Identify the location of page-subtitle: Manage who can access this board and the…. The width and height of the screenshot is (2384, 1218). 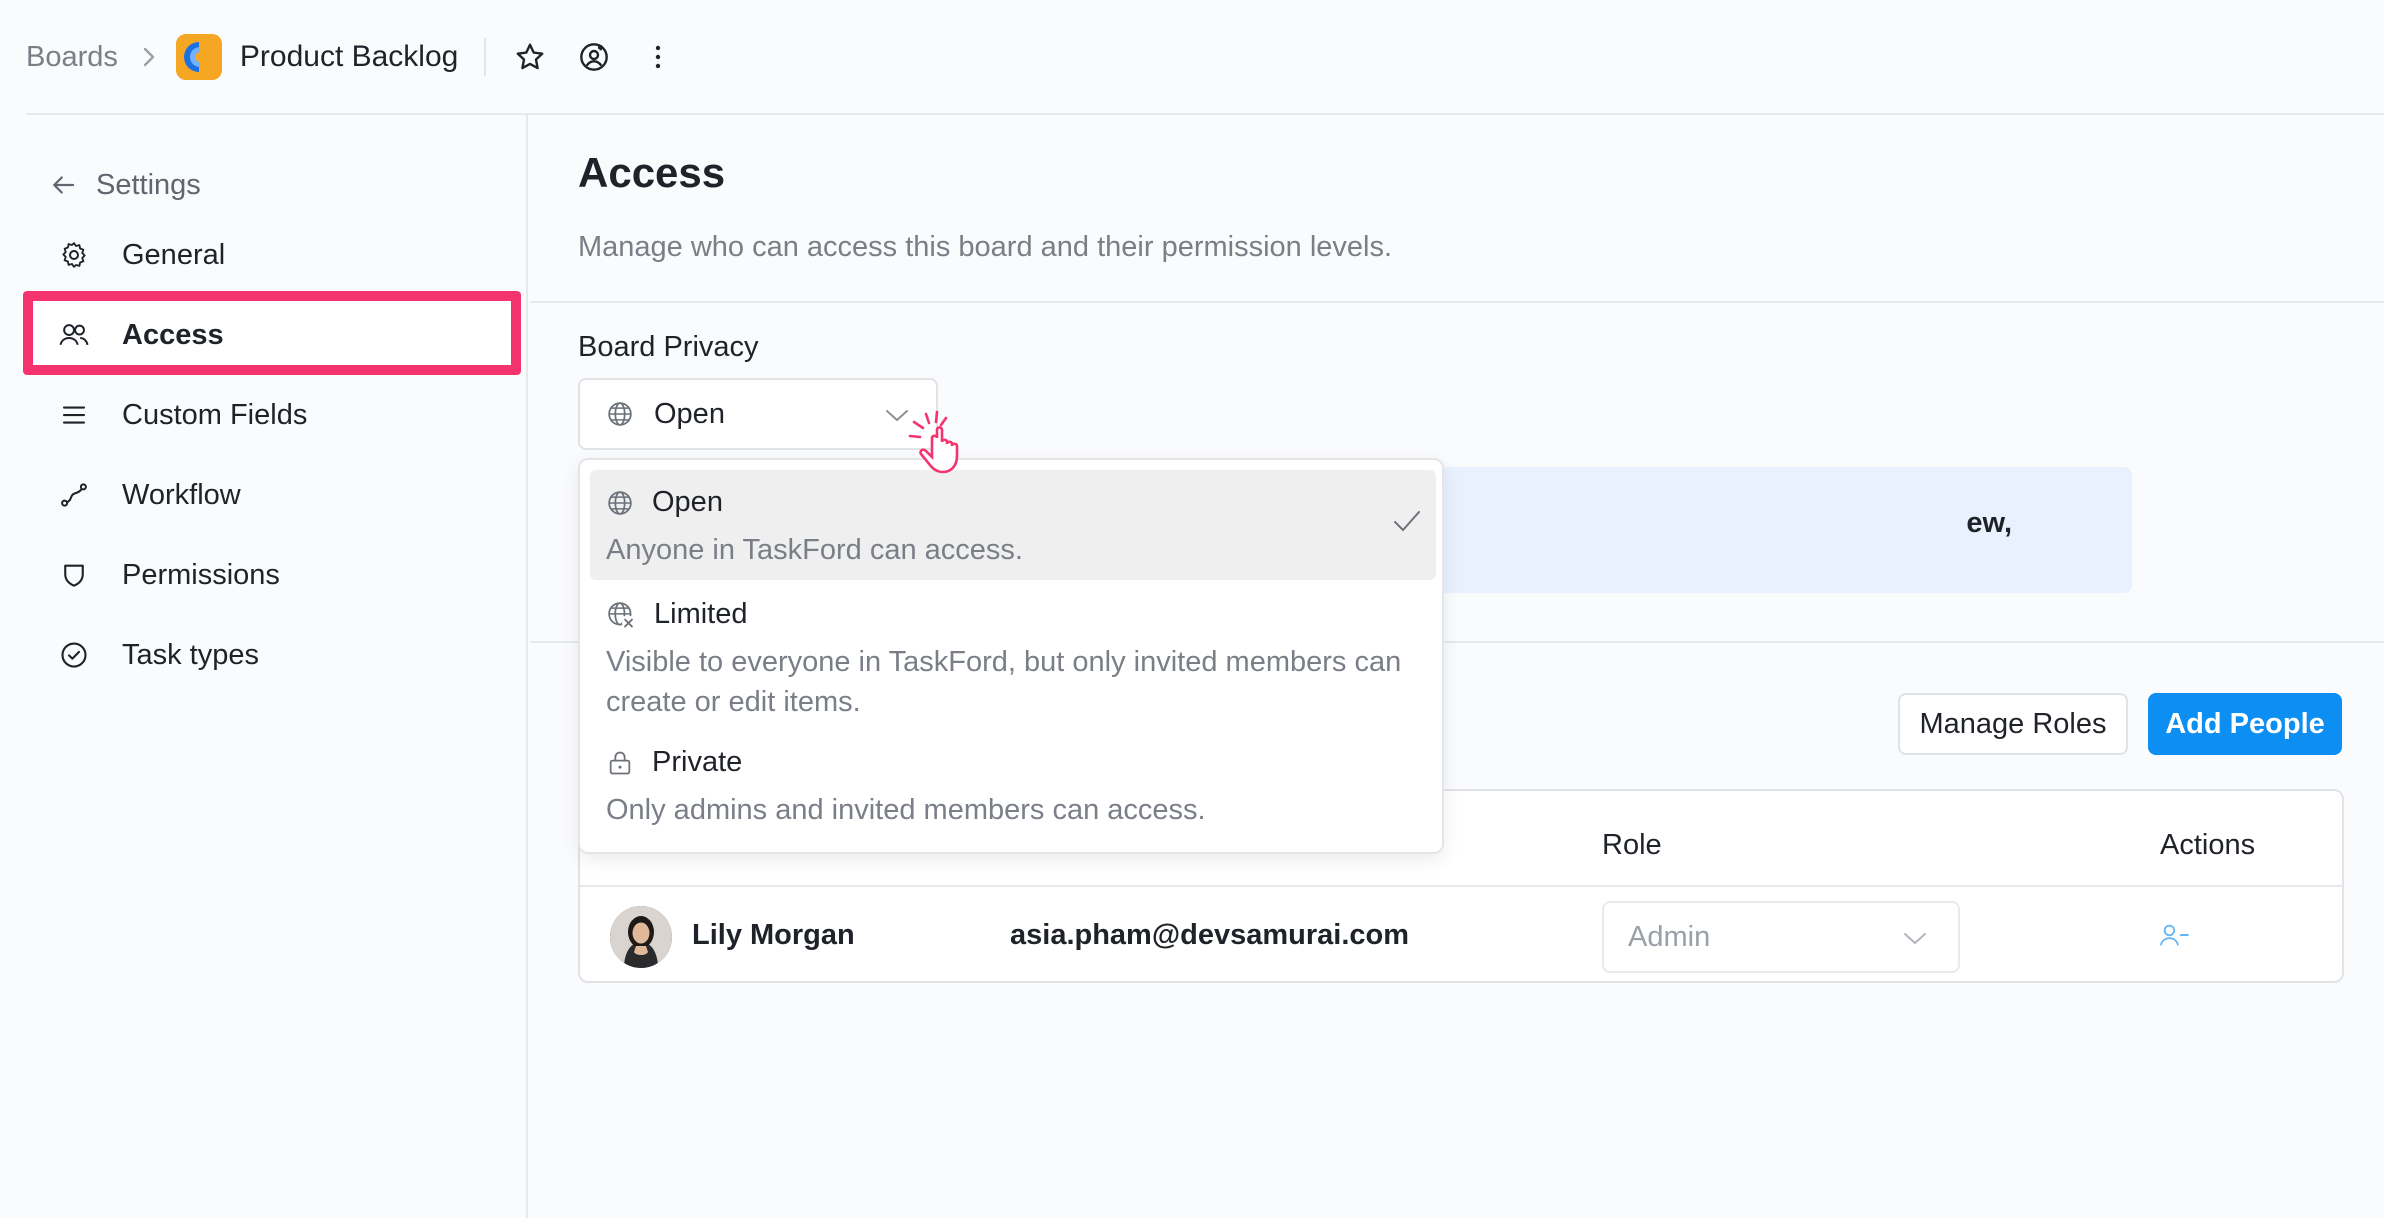
(985, 247).